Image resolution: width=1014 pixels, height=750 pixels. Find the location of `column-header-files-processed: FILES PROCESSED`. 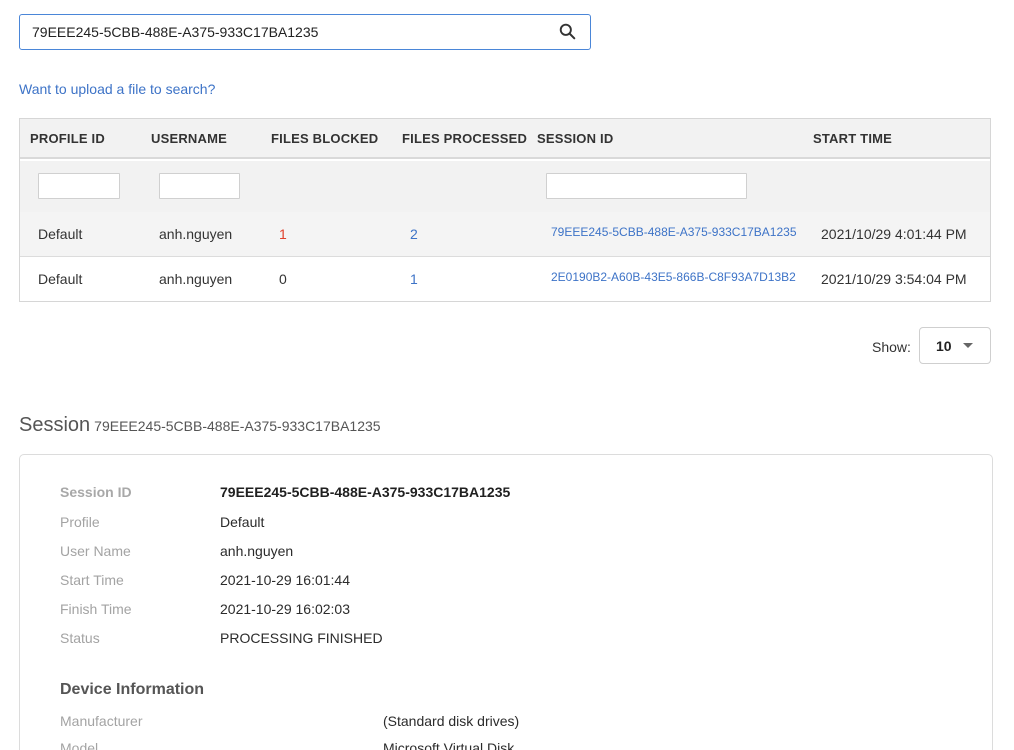

column-header-files-processed: FILES PROCESSED is located at coordinates (464, 138).